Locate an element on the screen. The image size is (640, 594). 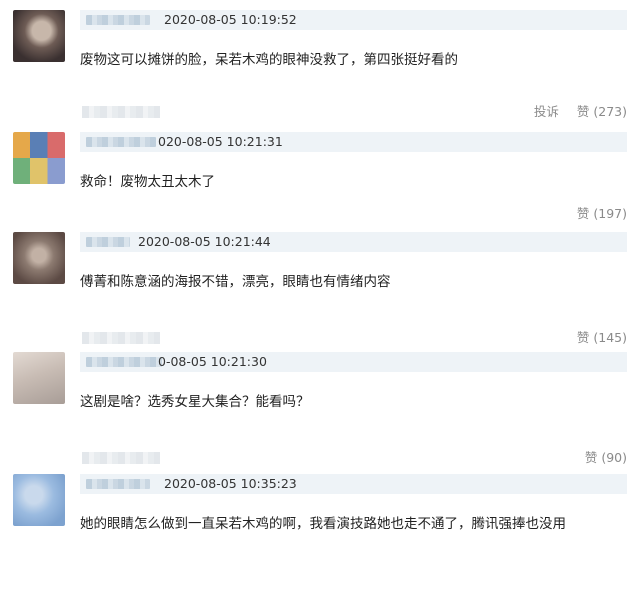
comment-timestamp: 2020-08-05 10:21:44 is located at coordinates (204, 241).